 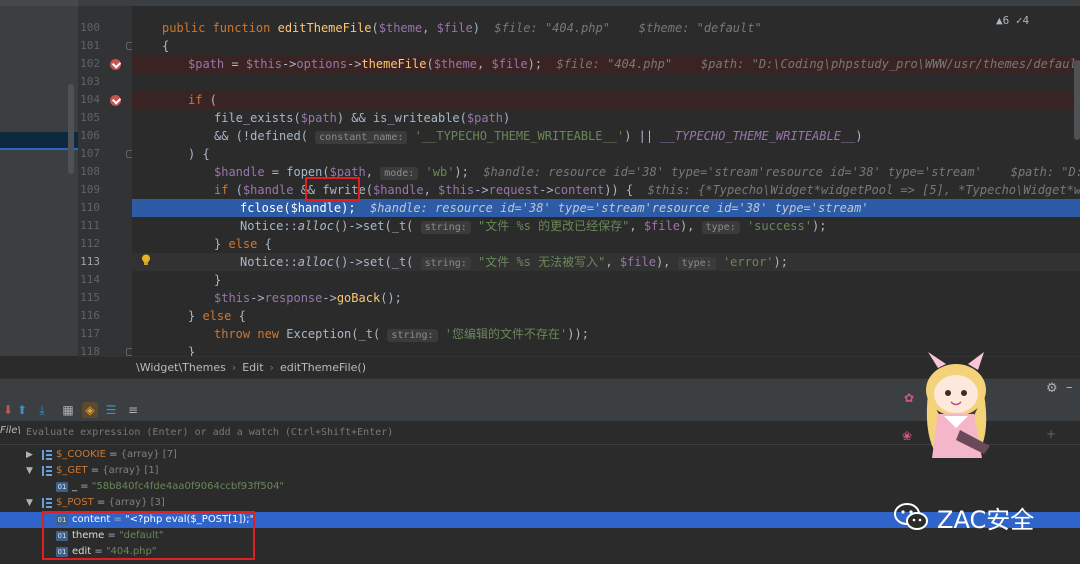 What do you see at coordinates (1012, 20) in the screenshot?
I see `inspection-widget: ▲6 ✓4` at bounding box center [1012, 20].